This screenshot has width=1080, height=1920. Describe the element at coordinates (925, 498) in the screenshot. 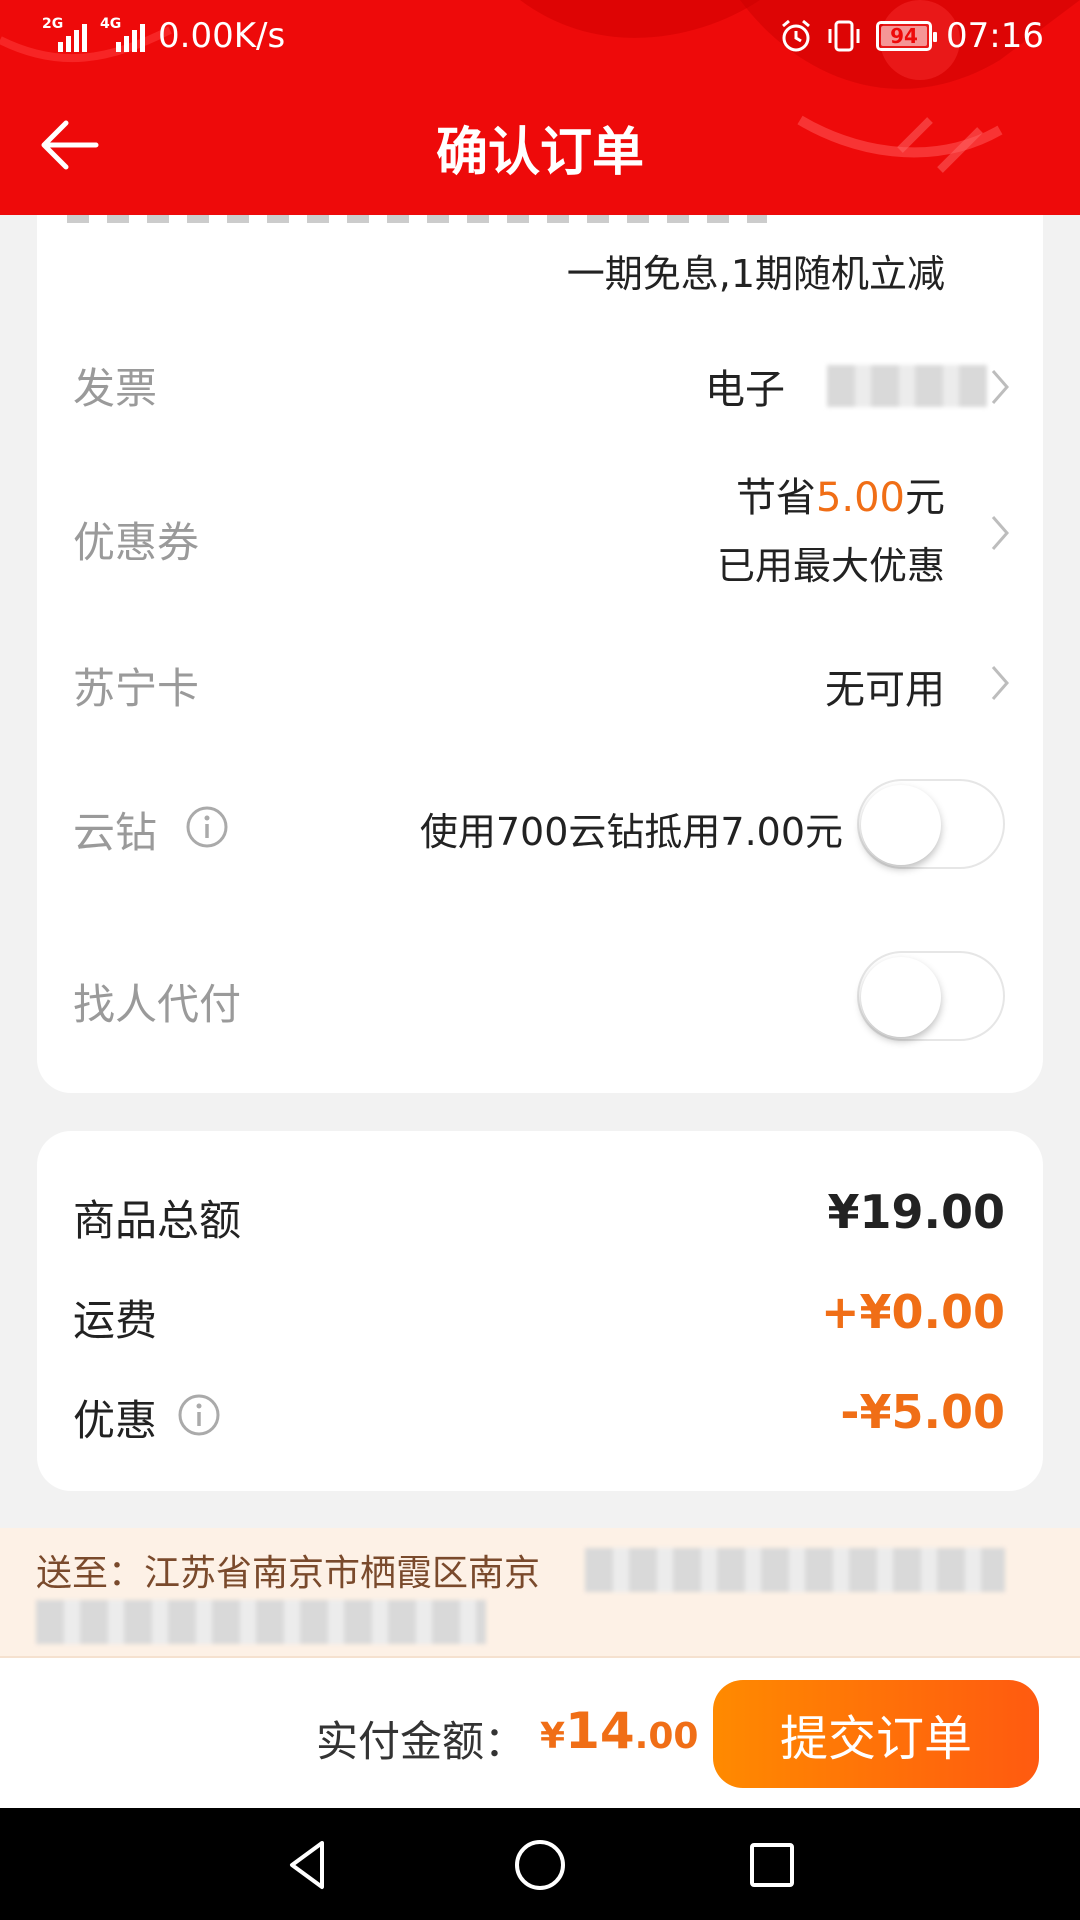

I see `coupon-save-suffix: 元` at that location.